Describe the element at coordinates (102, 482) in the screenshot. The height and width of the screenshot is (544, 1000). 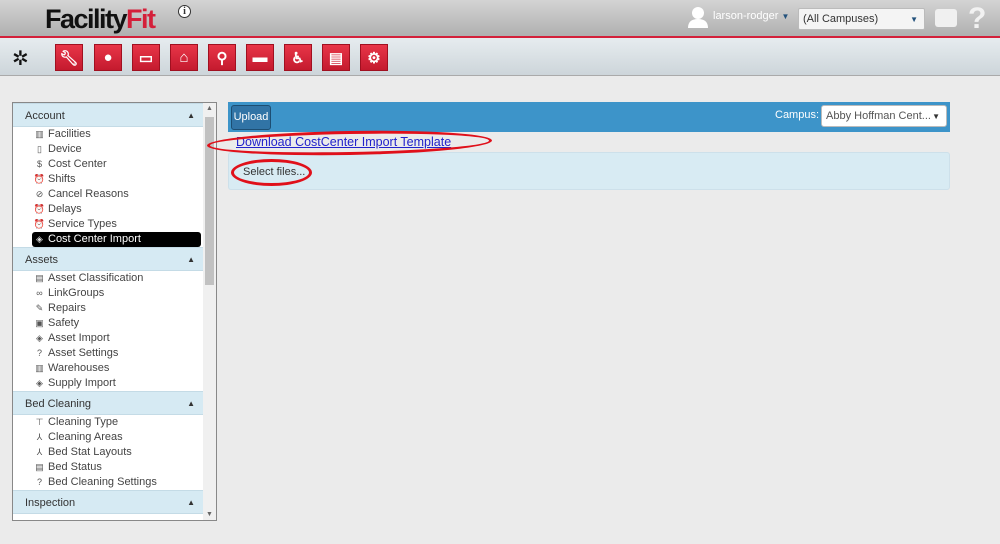
I see `sidebar-item-label: Bed Cleaning Settings` at that location.